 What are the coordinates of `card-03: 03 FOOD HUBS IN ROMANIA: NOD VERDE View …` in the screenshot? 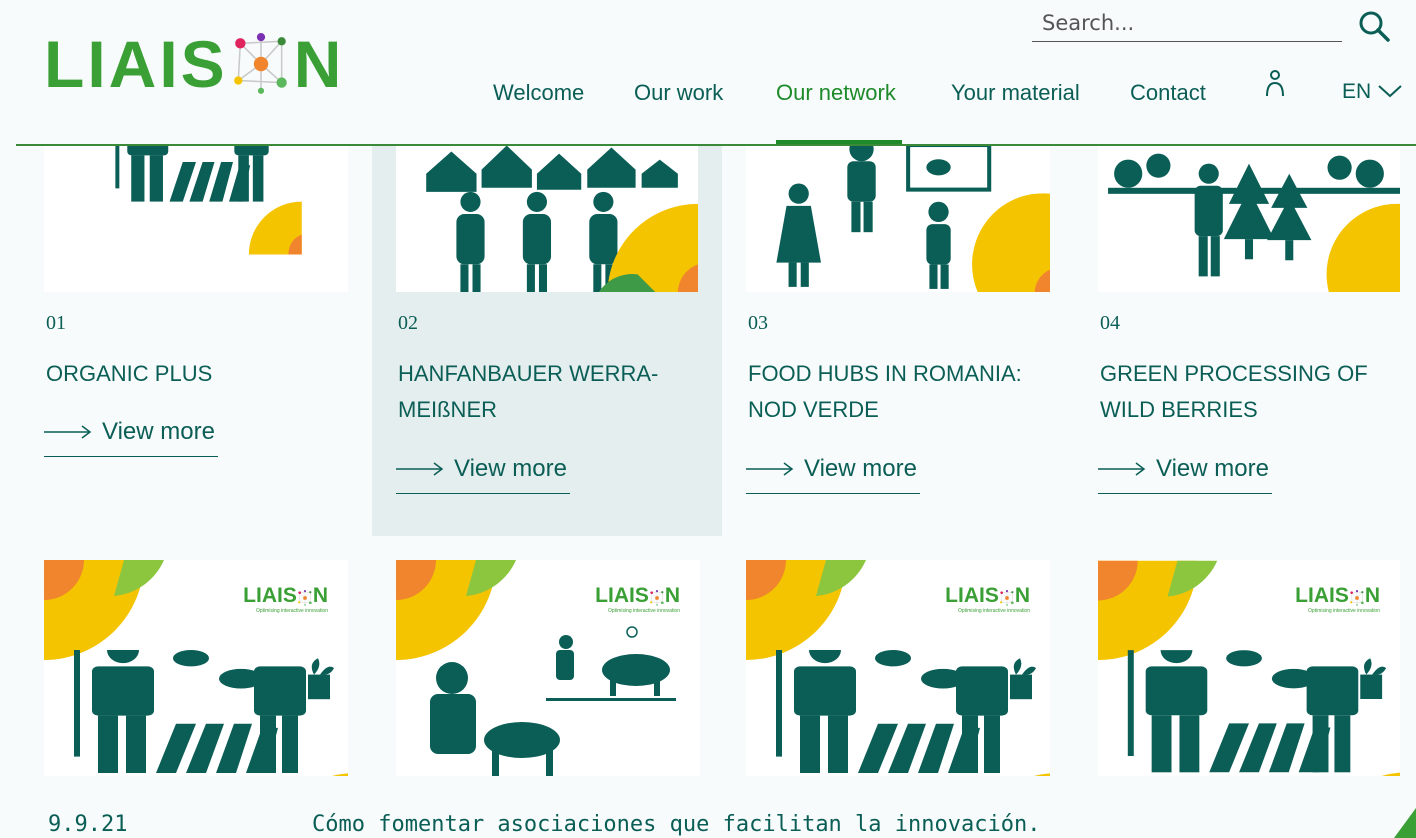 It's located at (903, 341).